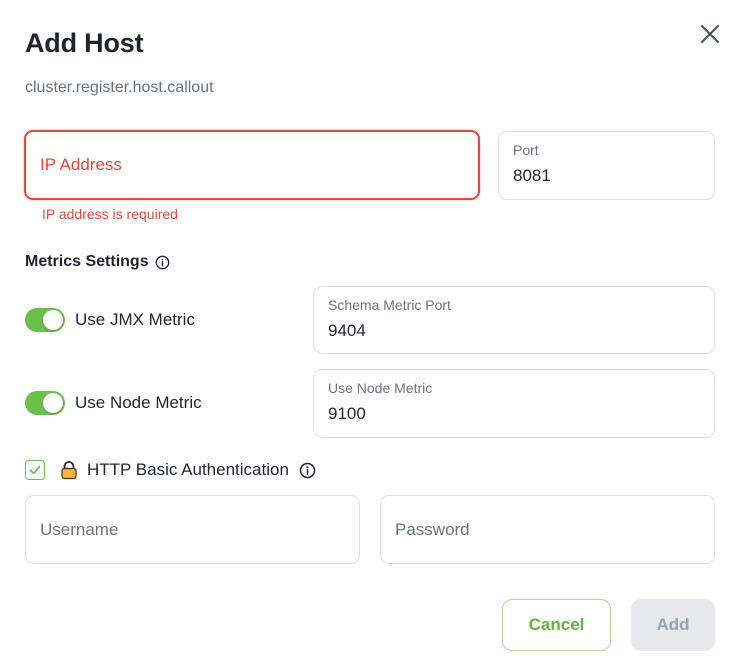 The height and width of the screenshot is (664, 744). Describe the element at coordinates (547, 529) in the screenshot. I see `password-input: Password` at that location.